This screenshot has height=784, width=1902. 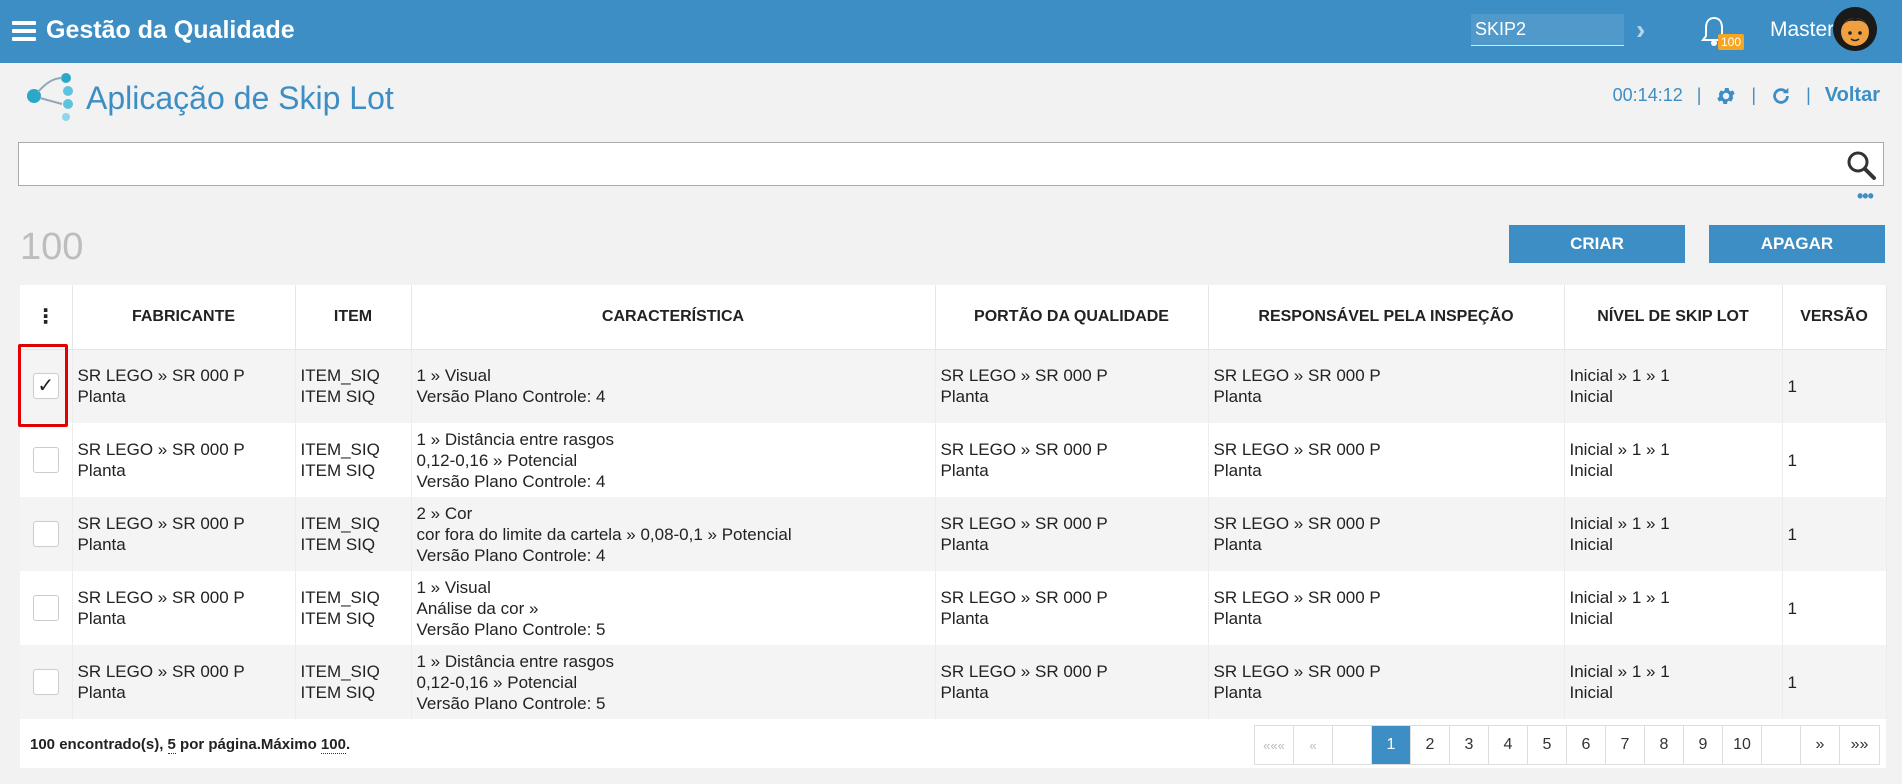 I want to click on characteristic: 2 » Cor, so click(x=444, y=513).